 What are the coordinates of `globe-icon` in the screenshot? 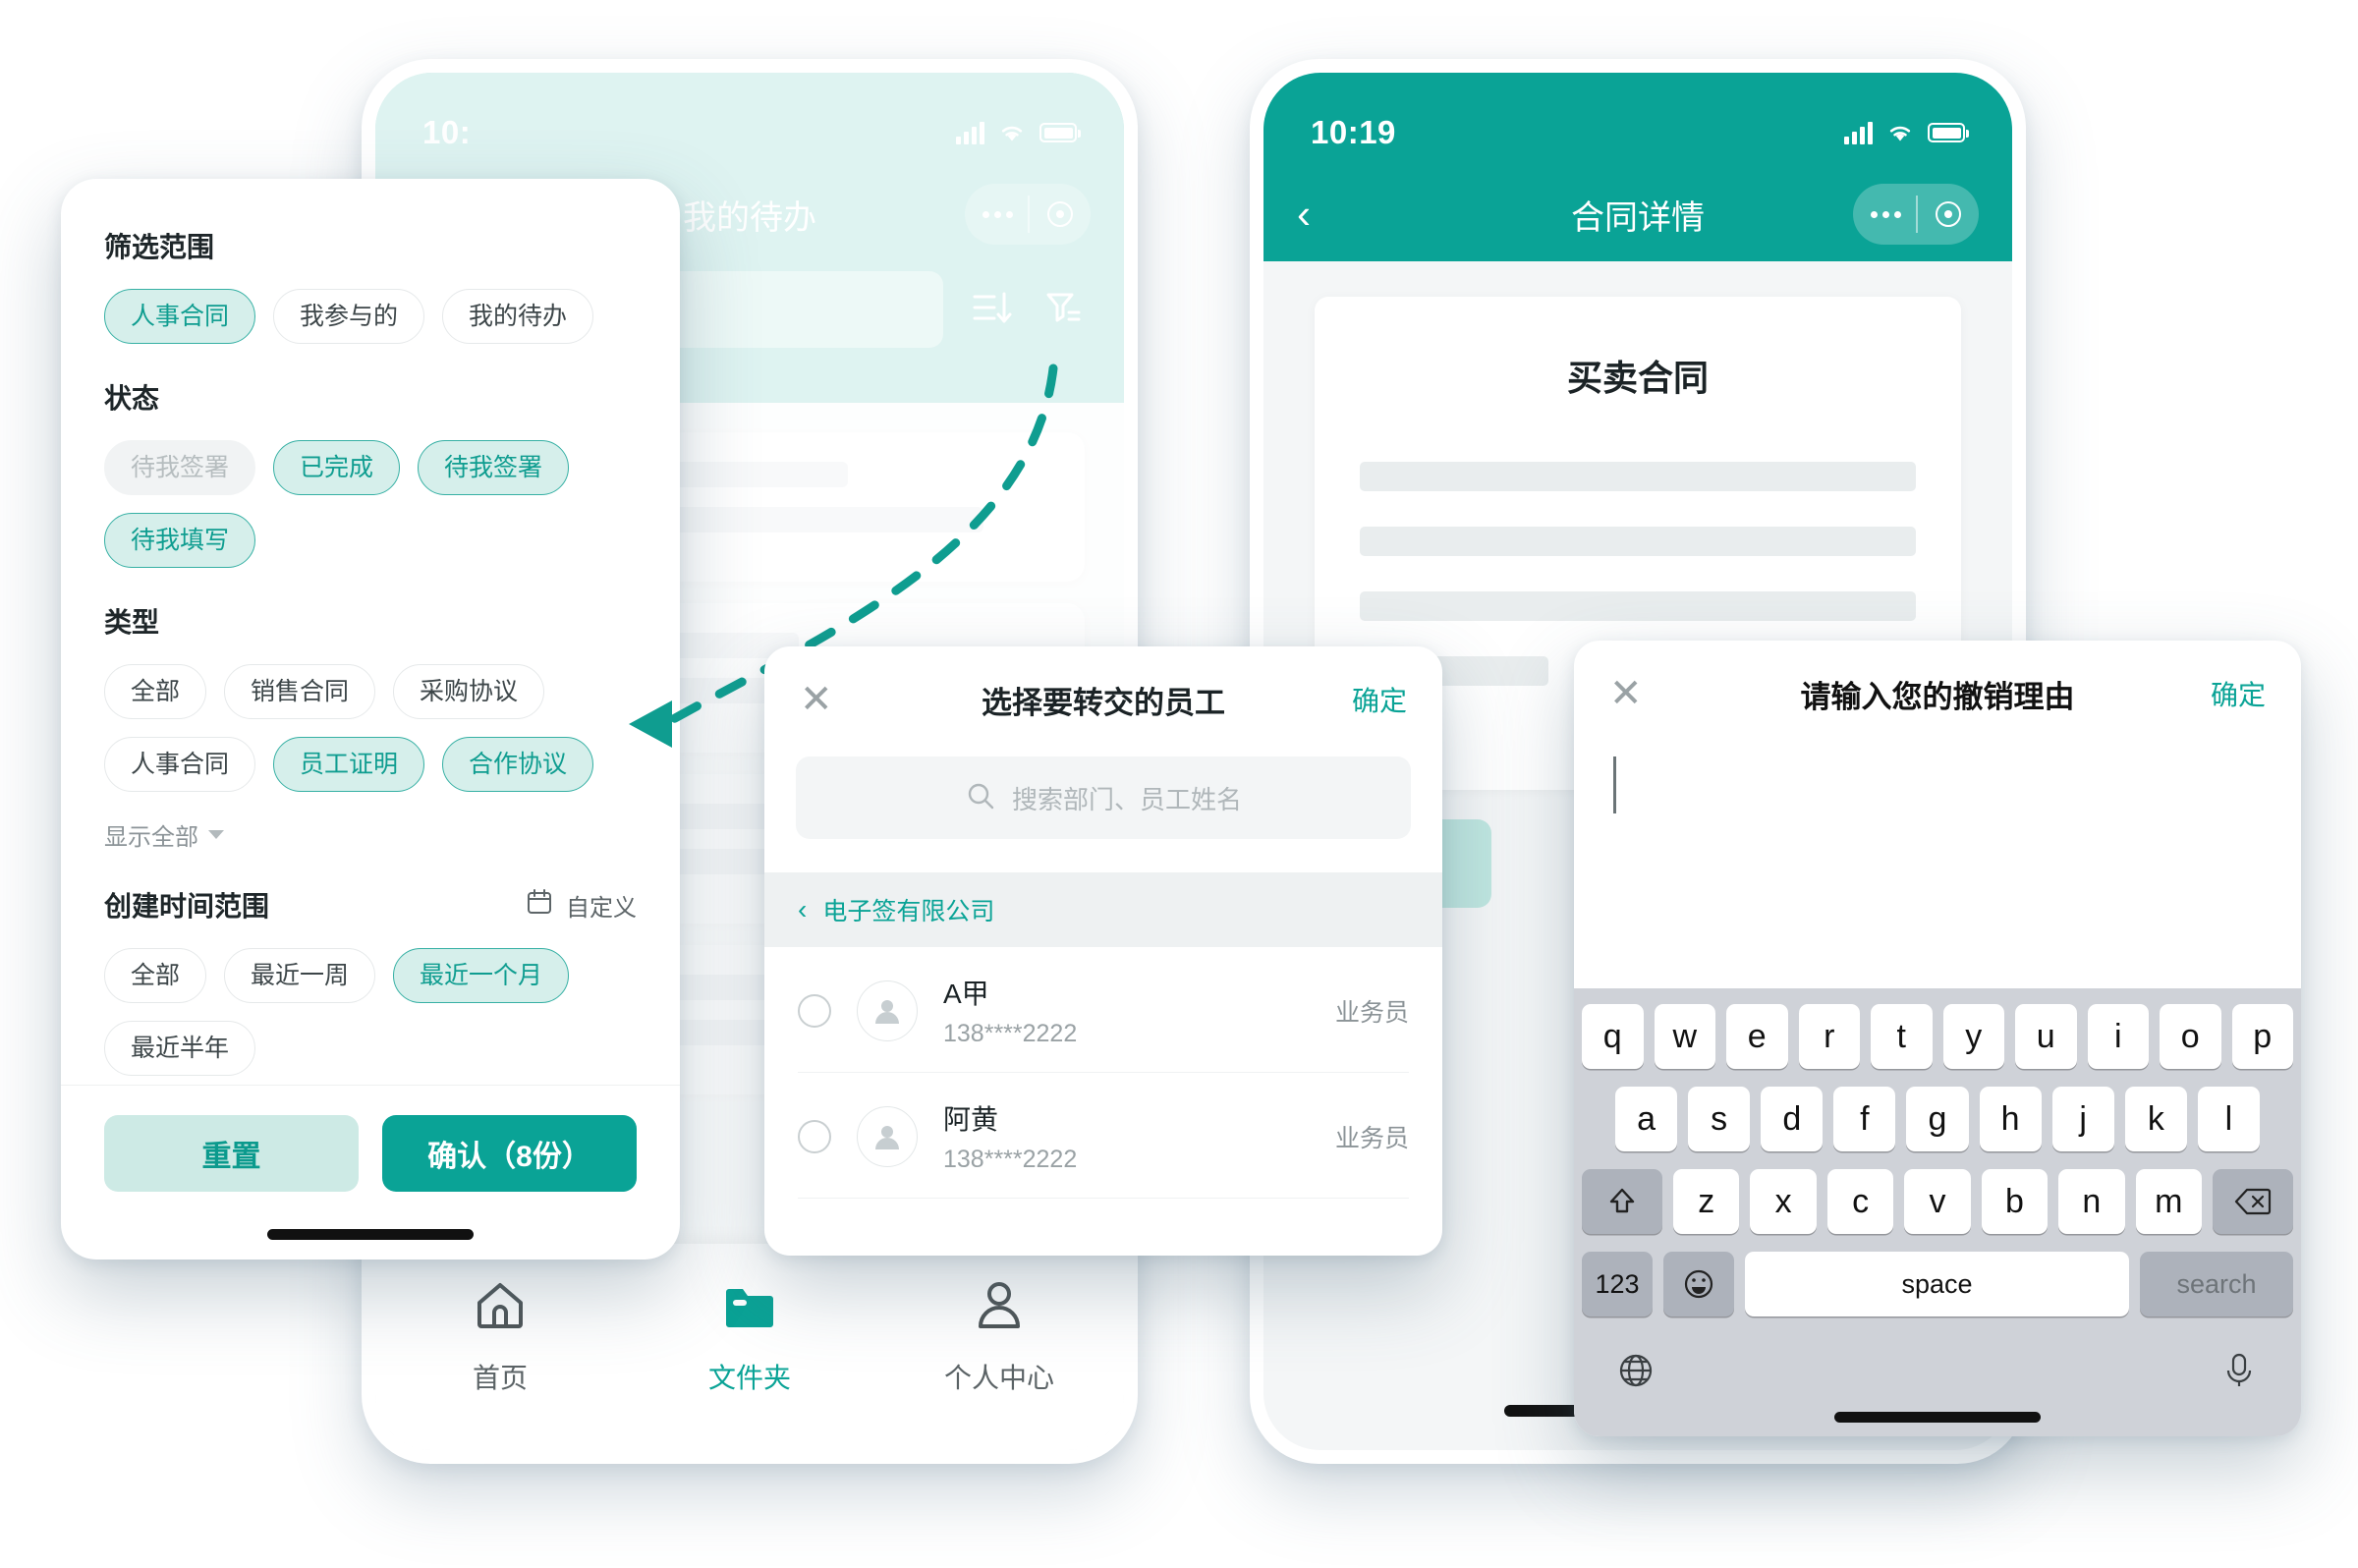 It's located at (1635, 1373).